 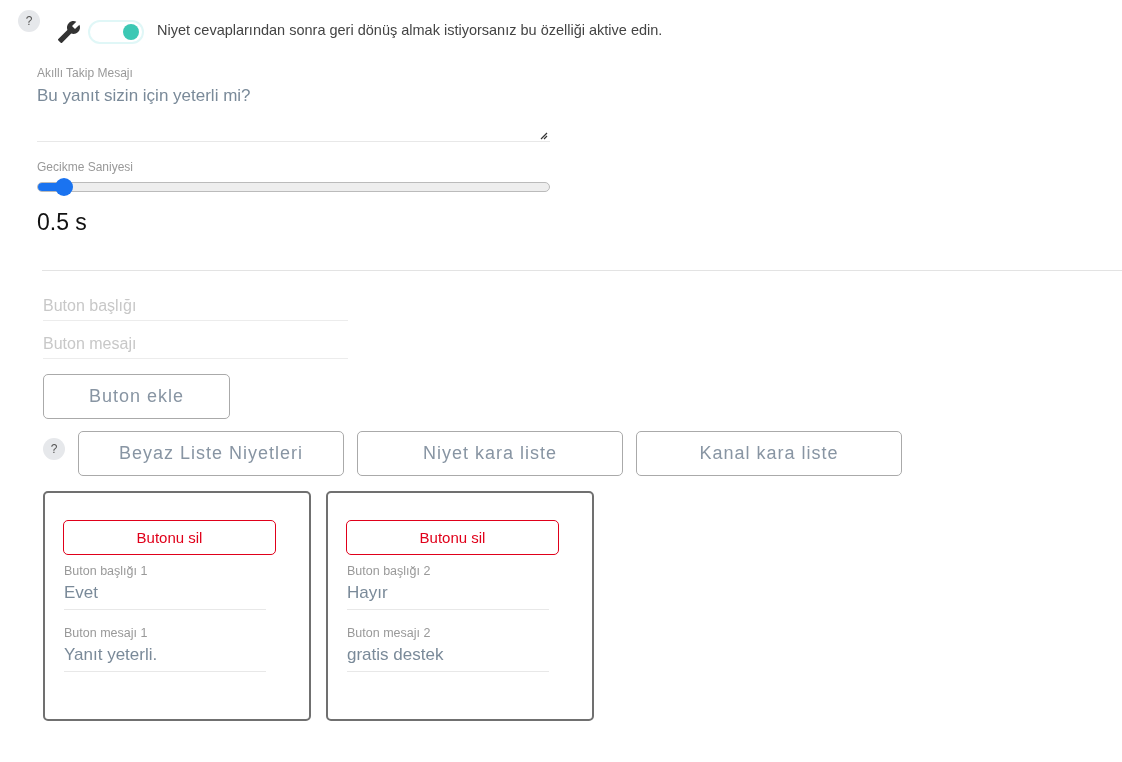 I want to click on toggle-label: Niyet cevaplarından sonra geri dönüş almak istiyorsanız bu özelliği aktive edin., so click(x=410, y=30).